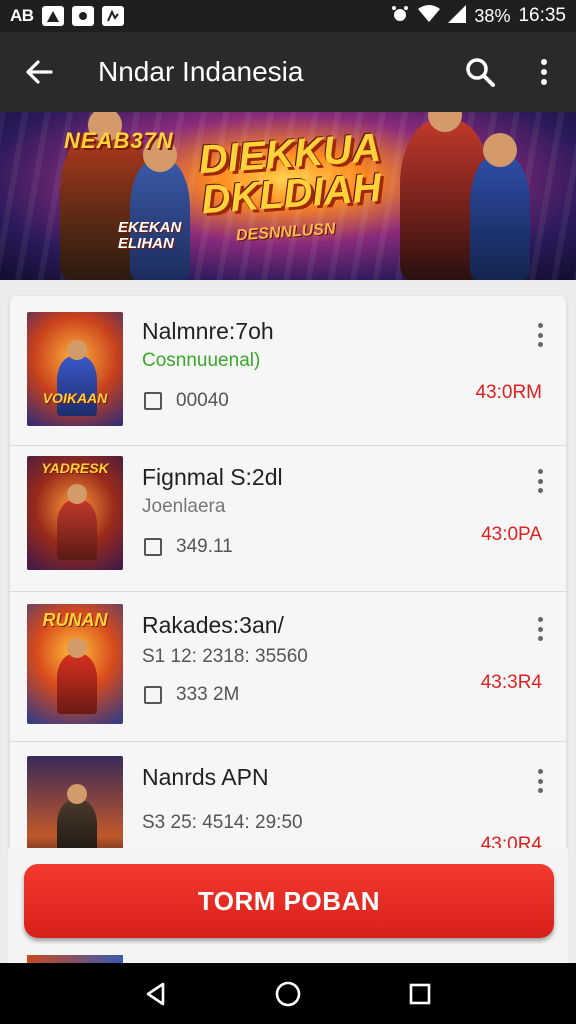  What do you see at coordinates (22, 15) in the screenshot?
I see `carrier-label: AB` at bounding box center [22, 15].